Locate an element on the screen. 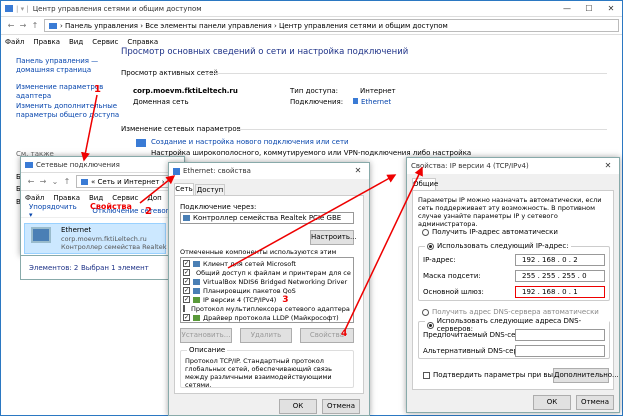  annotation-1: 1 is located at coordinates (97, 89).